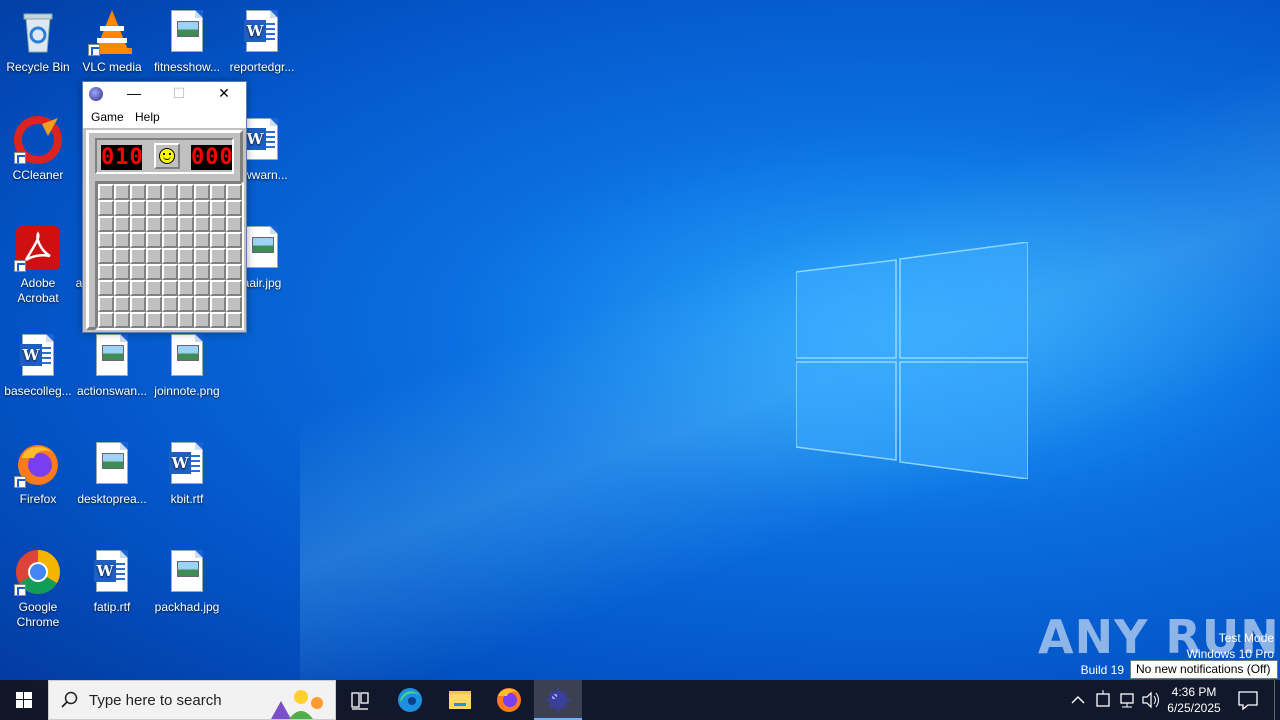 The width and height of the screenshot is (1280, 720). Describe the element at coordinates (112, 581) in the screenshot. I see `desktop-icon-fatip: W fatip.rtf` at that location.